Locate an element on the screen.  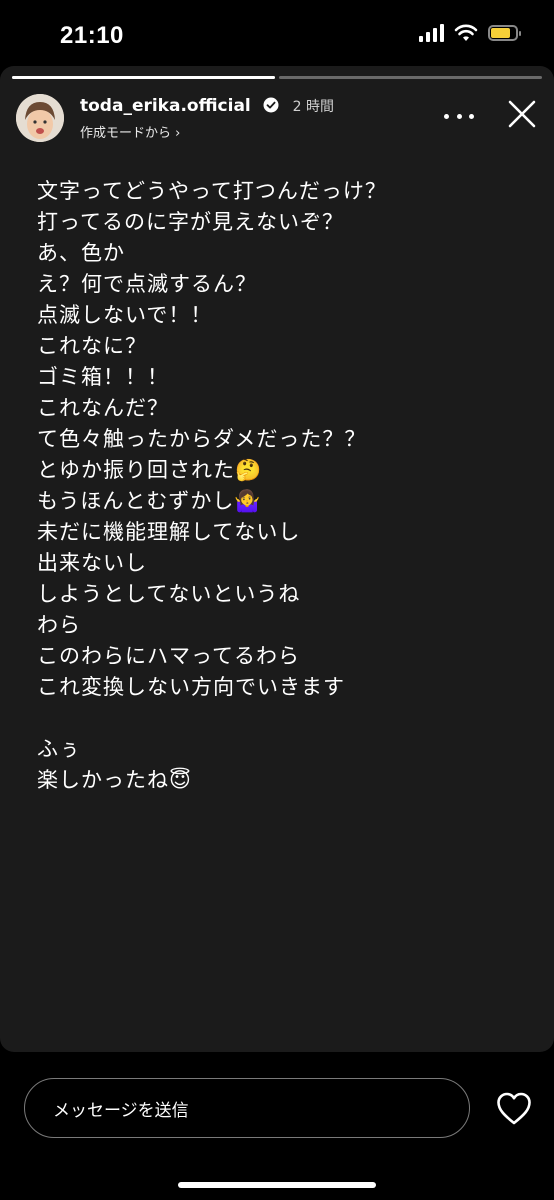
heart-icon is located at coordinates (514, 1109).